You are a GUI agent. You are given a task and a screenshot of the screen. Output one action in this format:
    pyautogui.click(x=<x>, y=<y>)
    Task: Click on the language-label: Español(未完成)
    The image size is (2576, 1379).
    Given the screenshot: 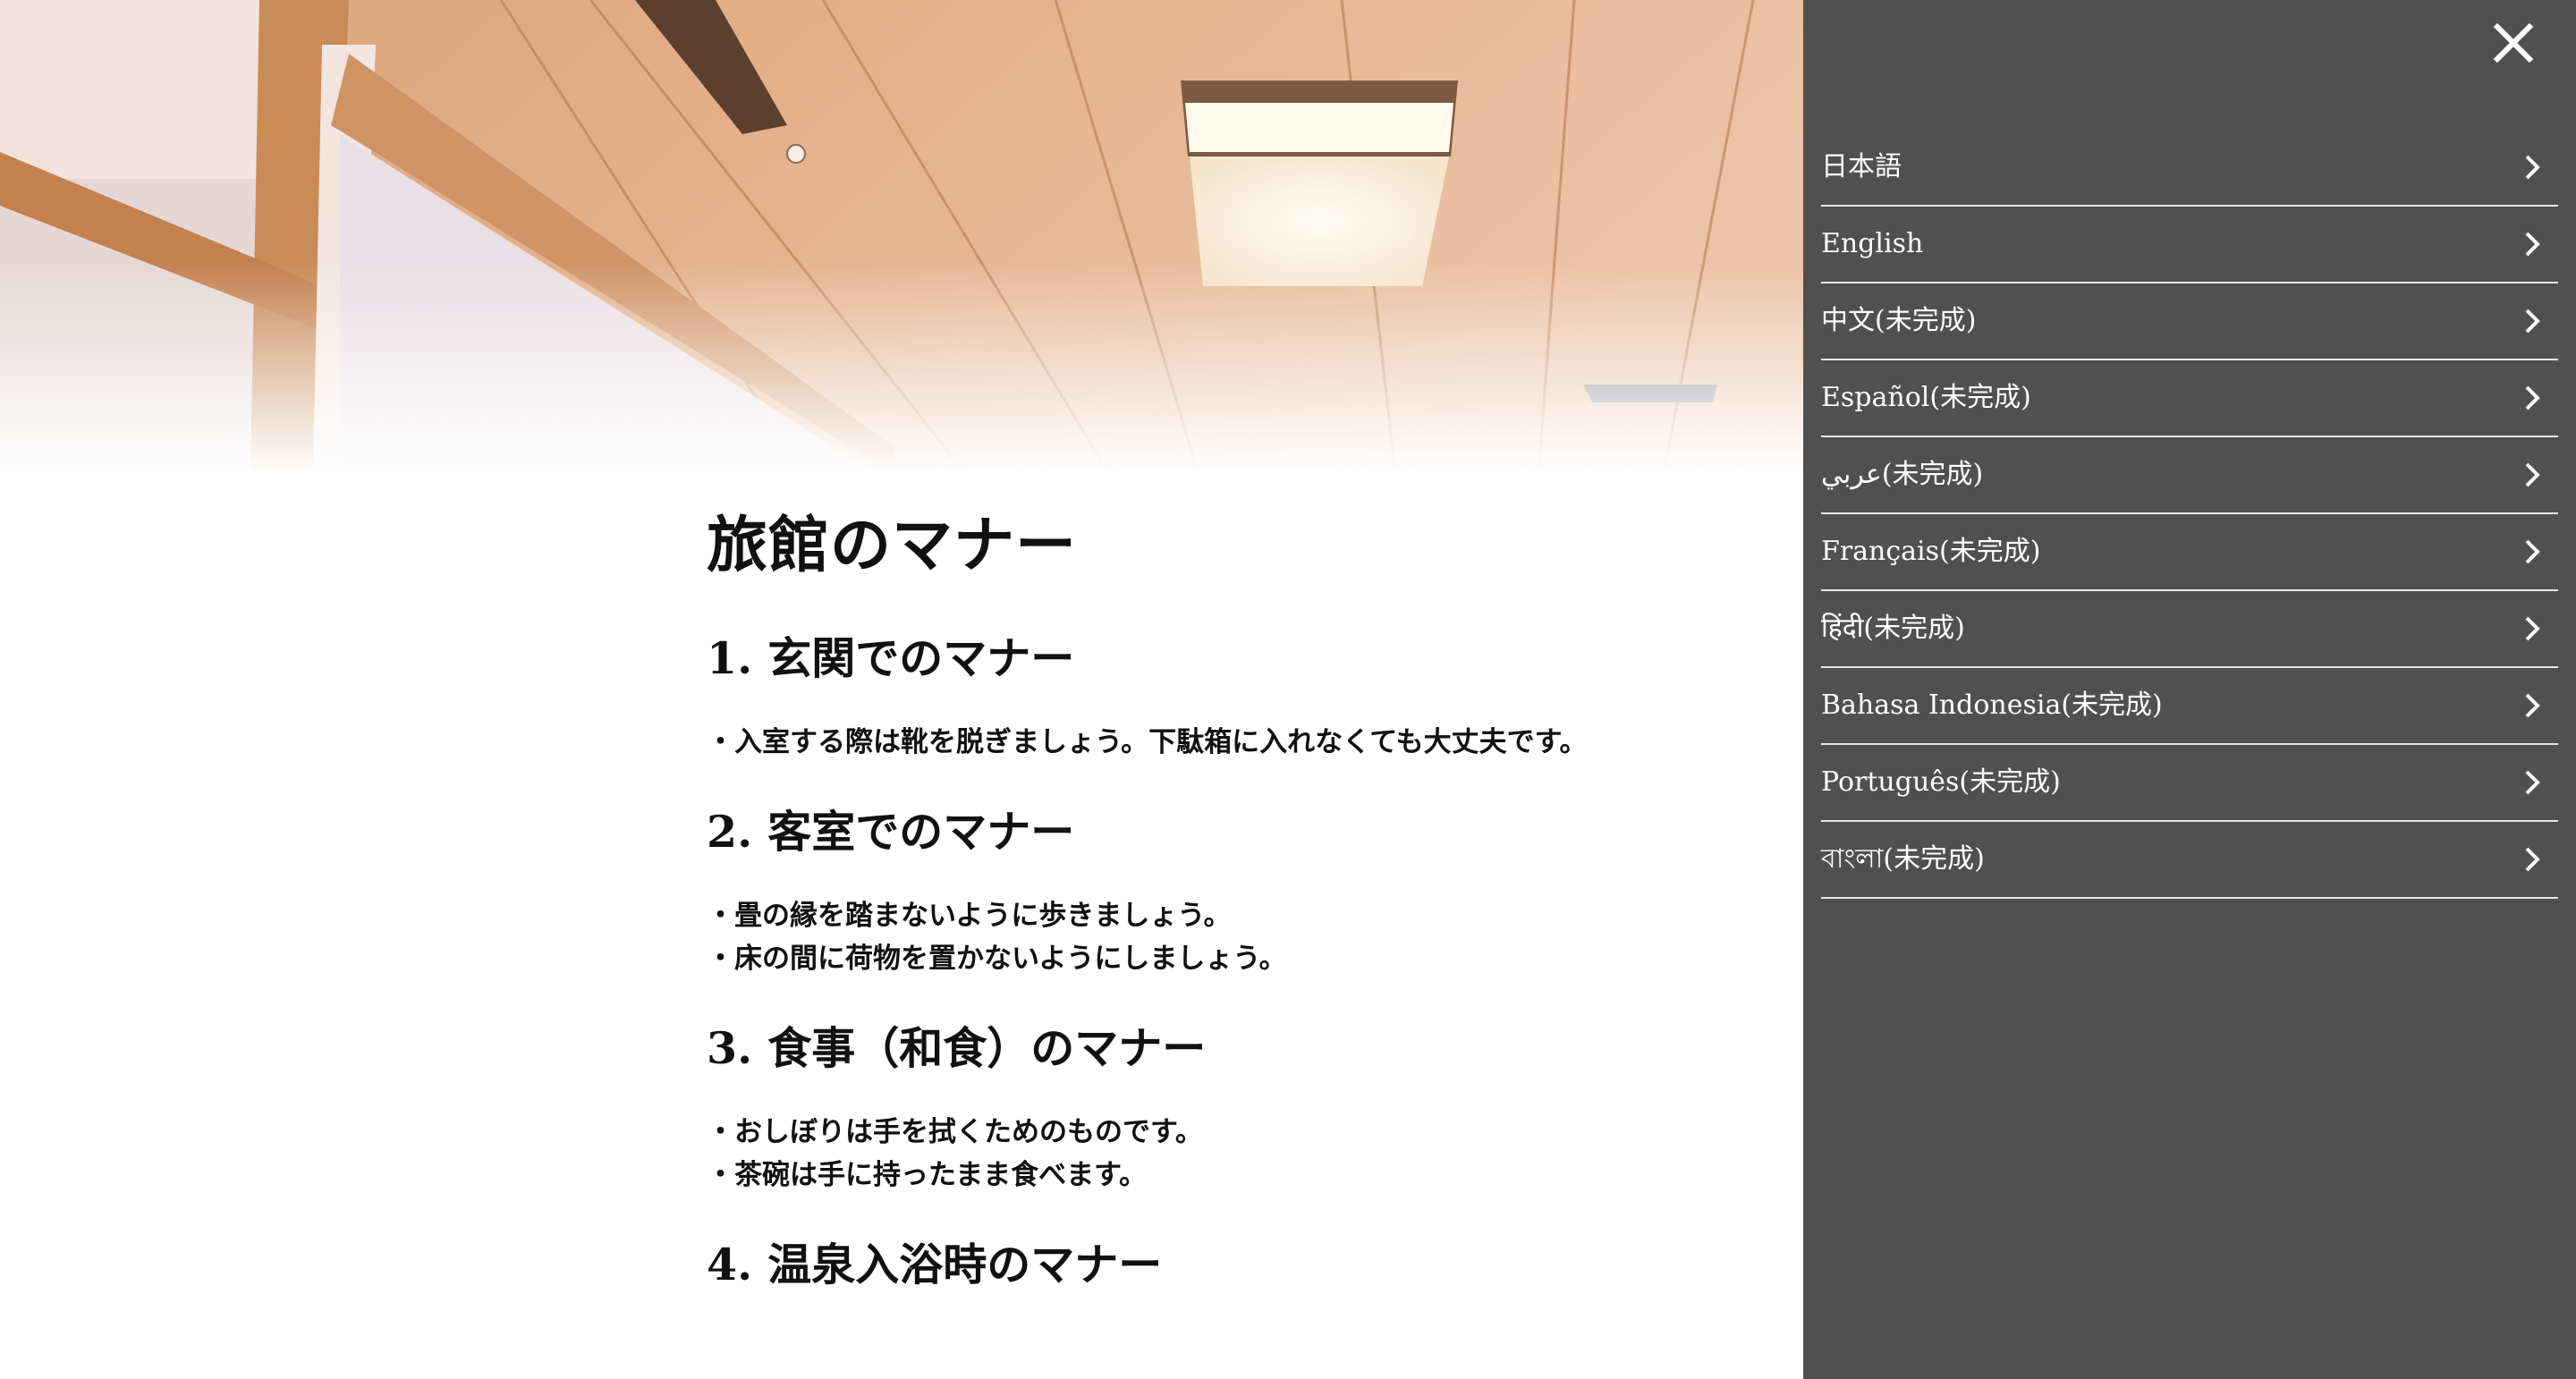 What is the action you would take?
    pyautogui.click(x=1926, y=397)
    